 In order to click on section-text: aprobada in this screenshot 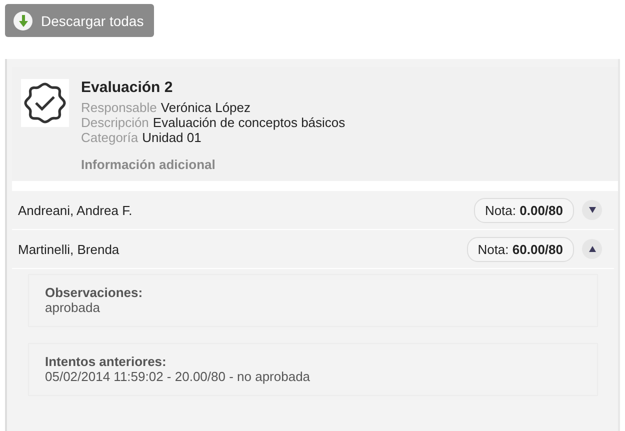, I will do `click(73, 307)`.